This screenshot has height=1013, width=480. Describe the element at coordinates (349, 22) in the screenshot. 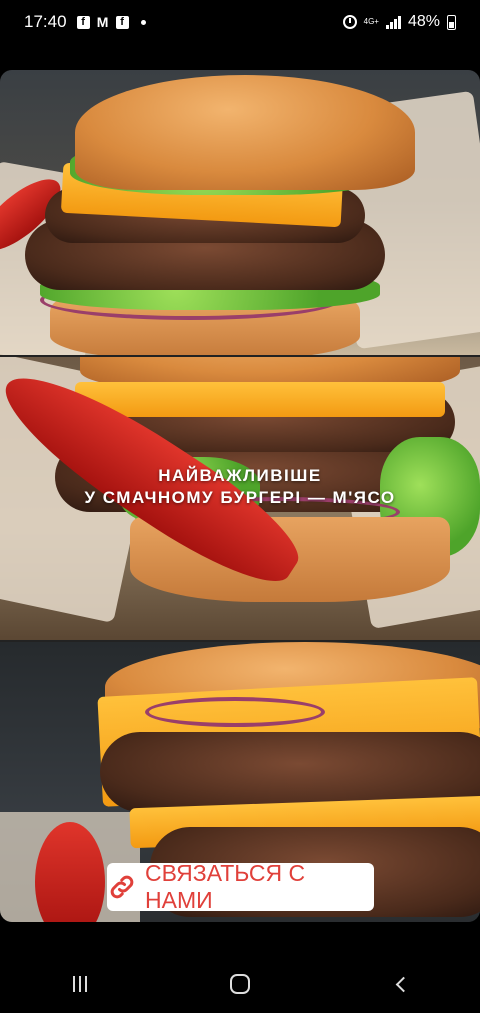

I see `alarm-icon` at that location.